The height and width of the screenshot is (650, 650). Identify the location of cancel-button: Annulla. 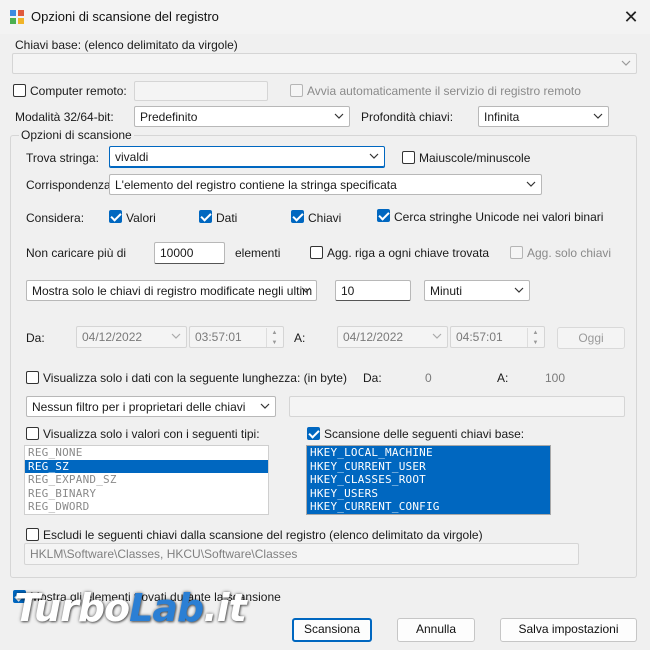
(436, 630).